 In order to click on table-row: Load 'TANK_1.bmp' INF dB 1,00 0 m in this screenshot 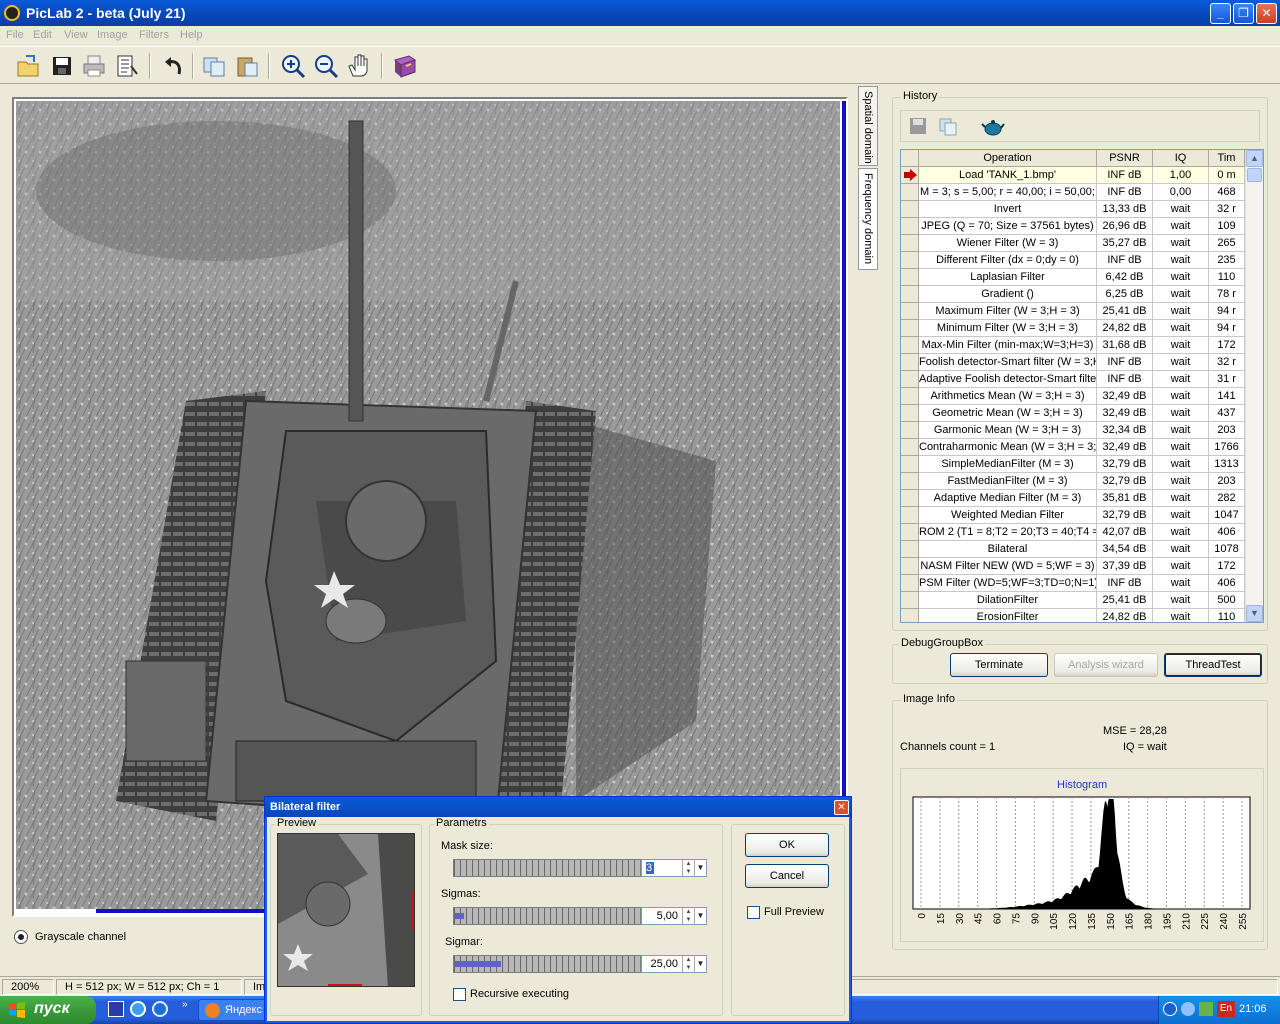, I will do `click(1073, 175)`.